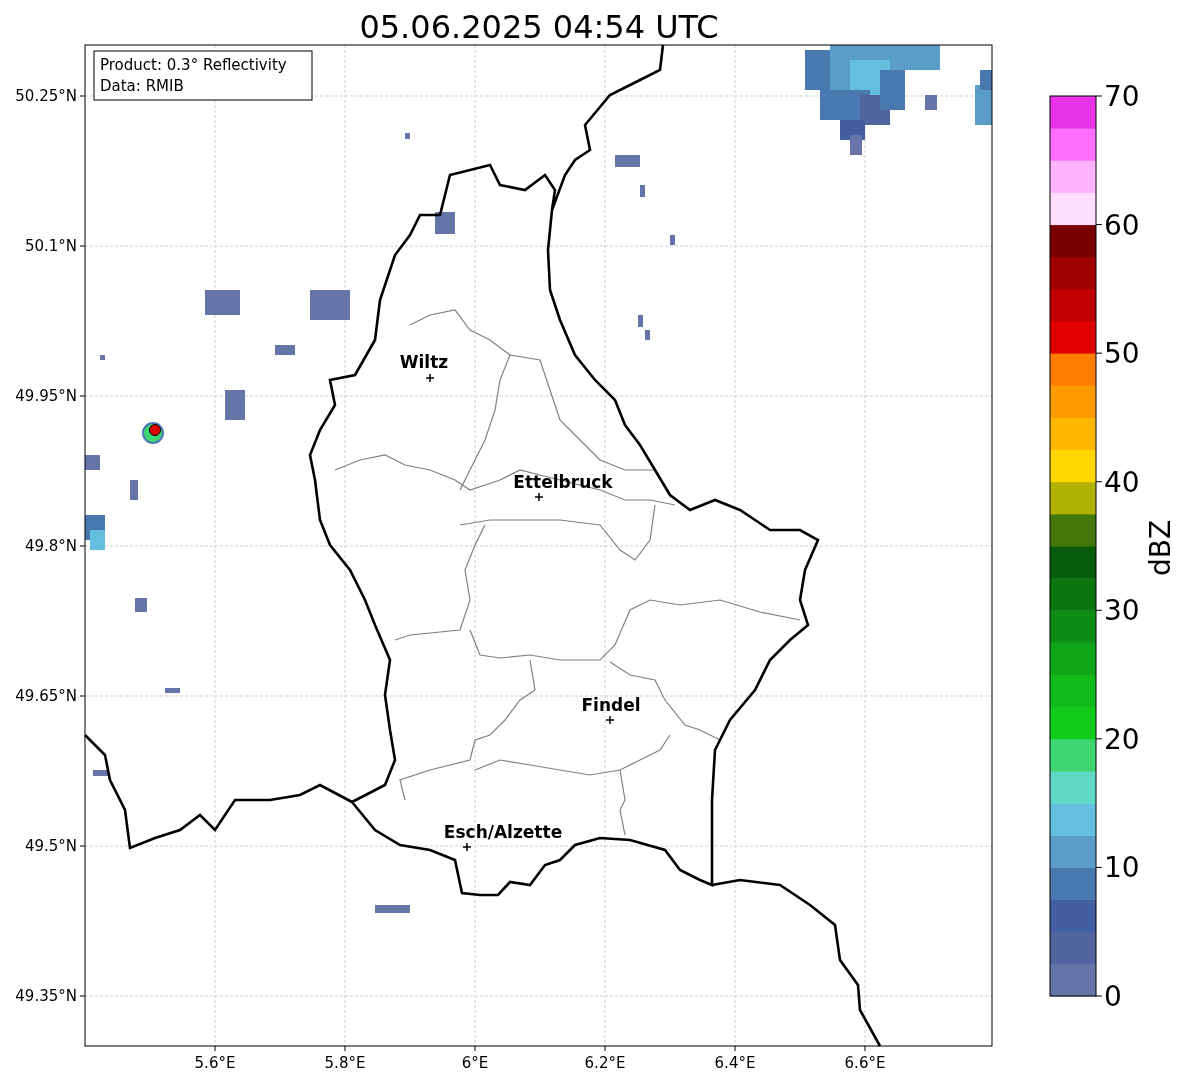  Describe the element at coordinates (1122, 354) in the screenshot. I see `colorbar-tick-label: 50` at that location.